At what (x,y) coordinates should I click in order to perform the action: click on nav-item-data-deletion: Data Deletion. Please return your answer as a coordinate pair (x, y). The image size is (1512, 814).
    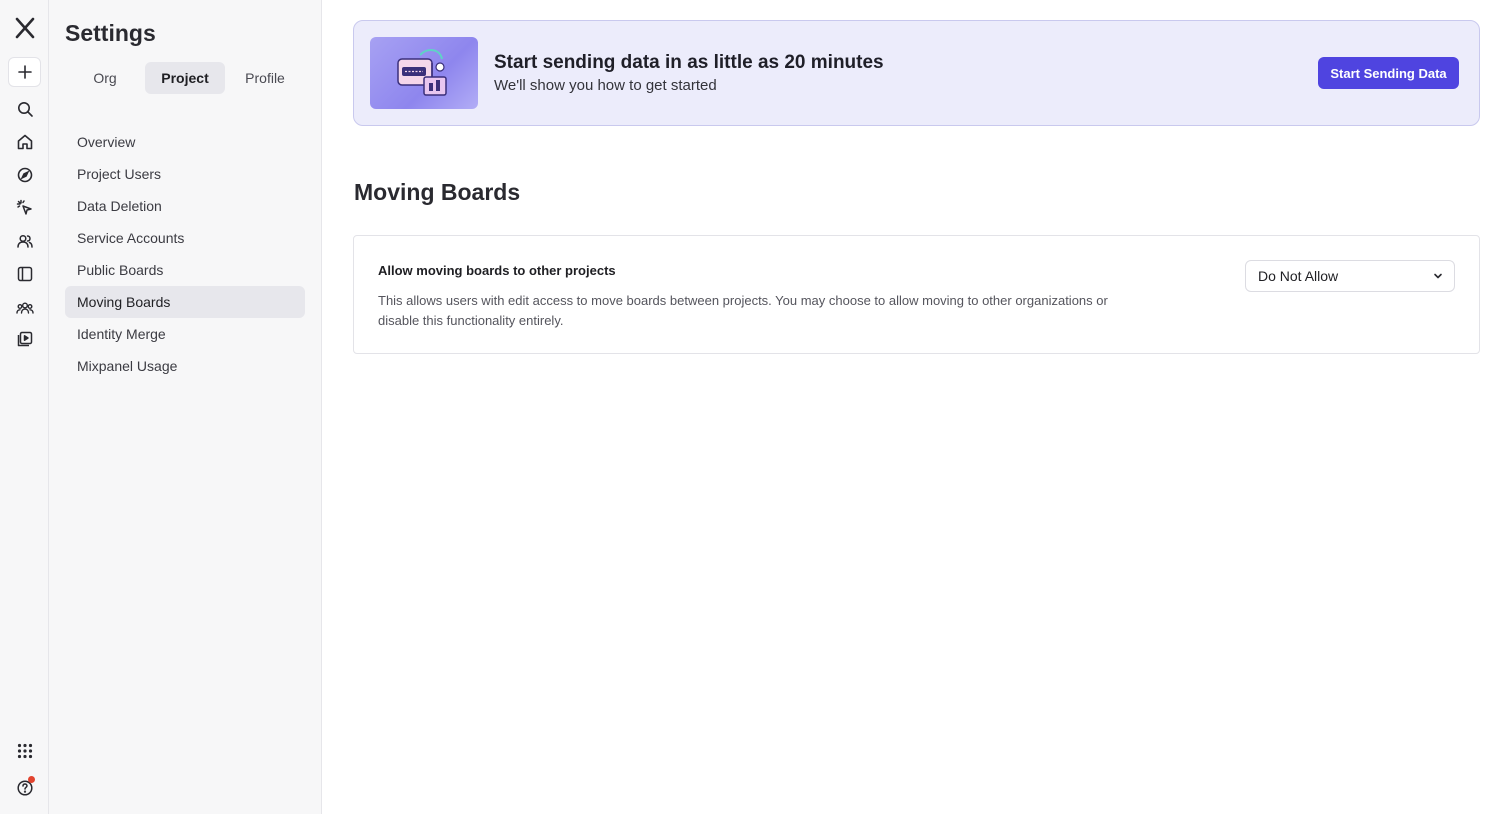
    Looking at the image, I should click on (185, 206).